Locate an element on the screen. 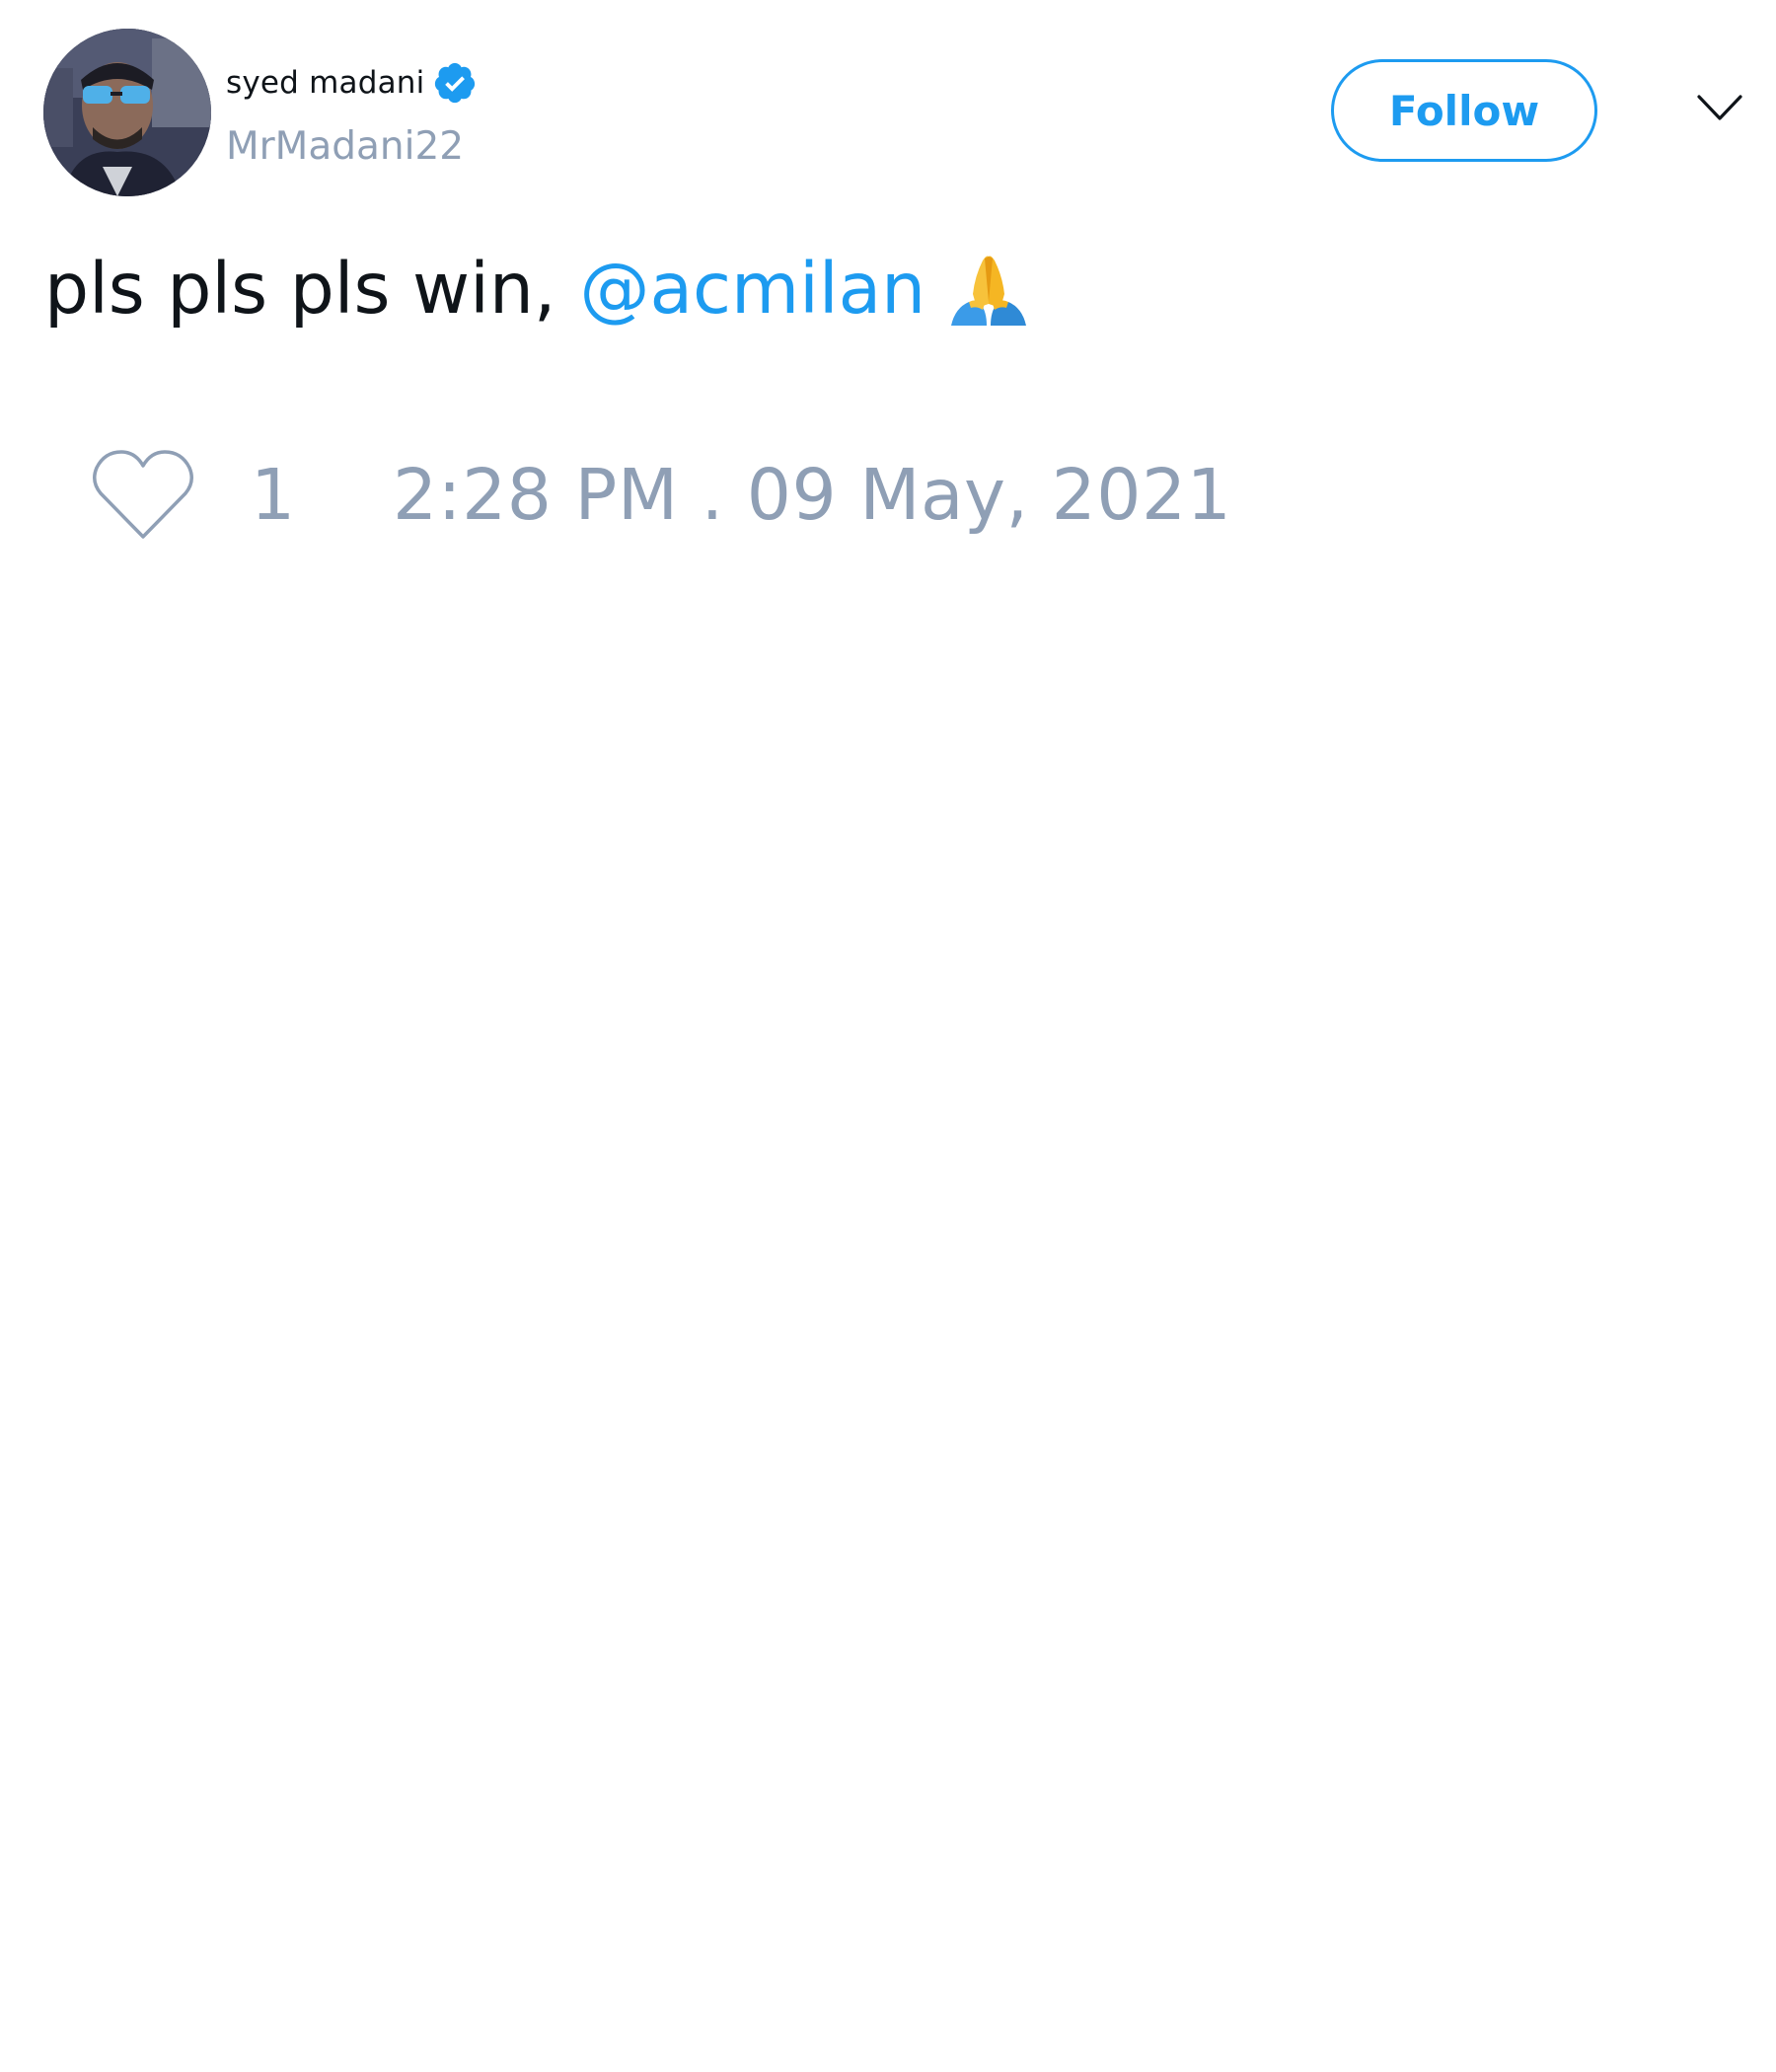 Image resolution: width=1776 pixels, height=2072 pixels. avatar-photo-icon is located at coordinates (127, 112).